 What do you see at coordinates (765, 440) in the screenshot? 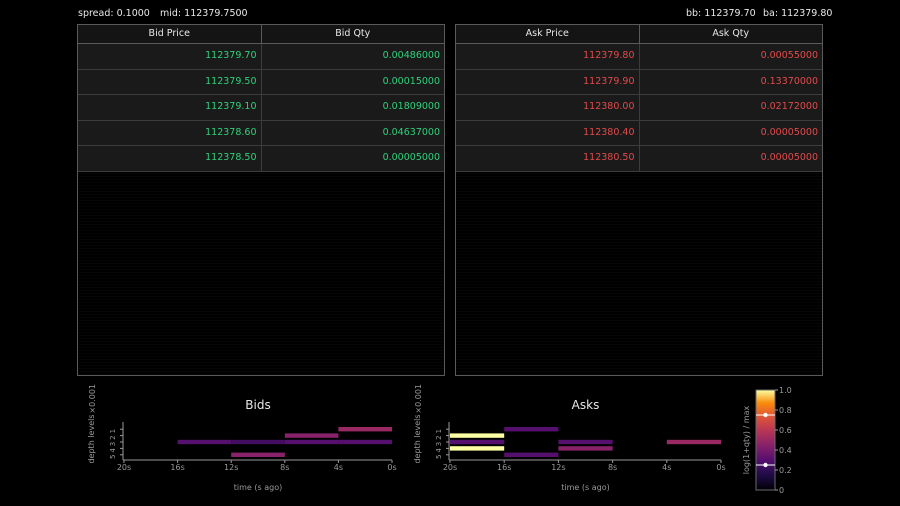
I see `colorbar-gradient` at bounding box center [765, 440].